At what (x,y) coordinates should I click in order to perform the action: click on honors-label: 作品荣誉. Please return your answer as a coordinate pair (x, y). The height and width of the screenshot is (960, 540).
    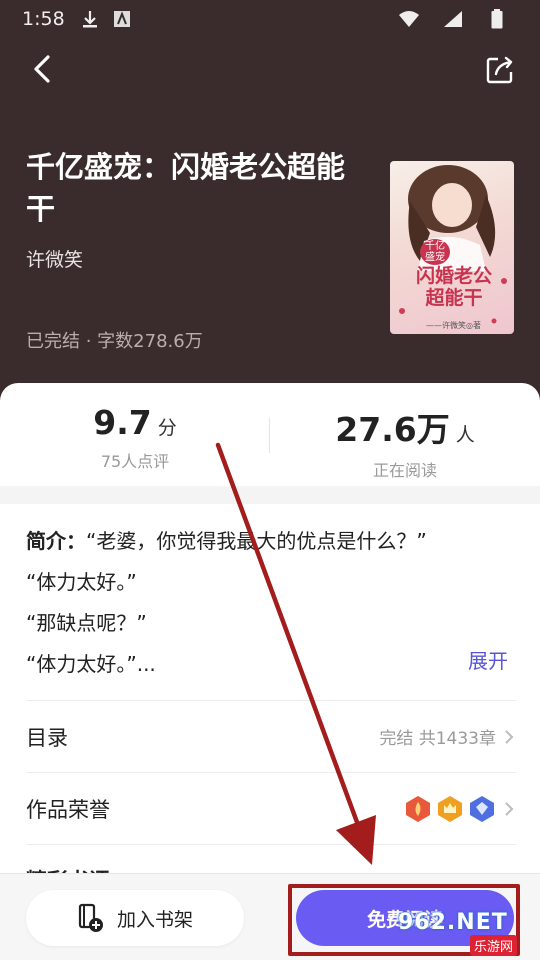
    Looking at the image, I should click on (68, 809).